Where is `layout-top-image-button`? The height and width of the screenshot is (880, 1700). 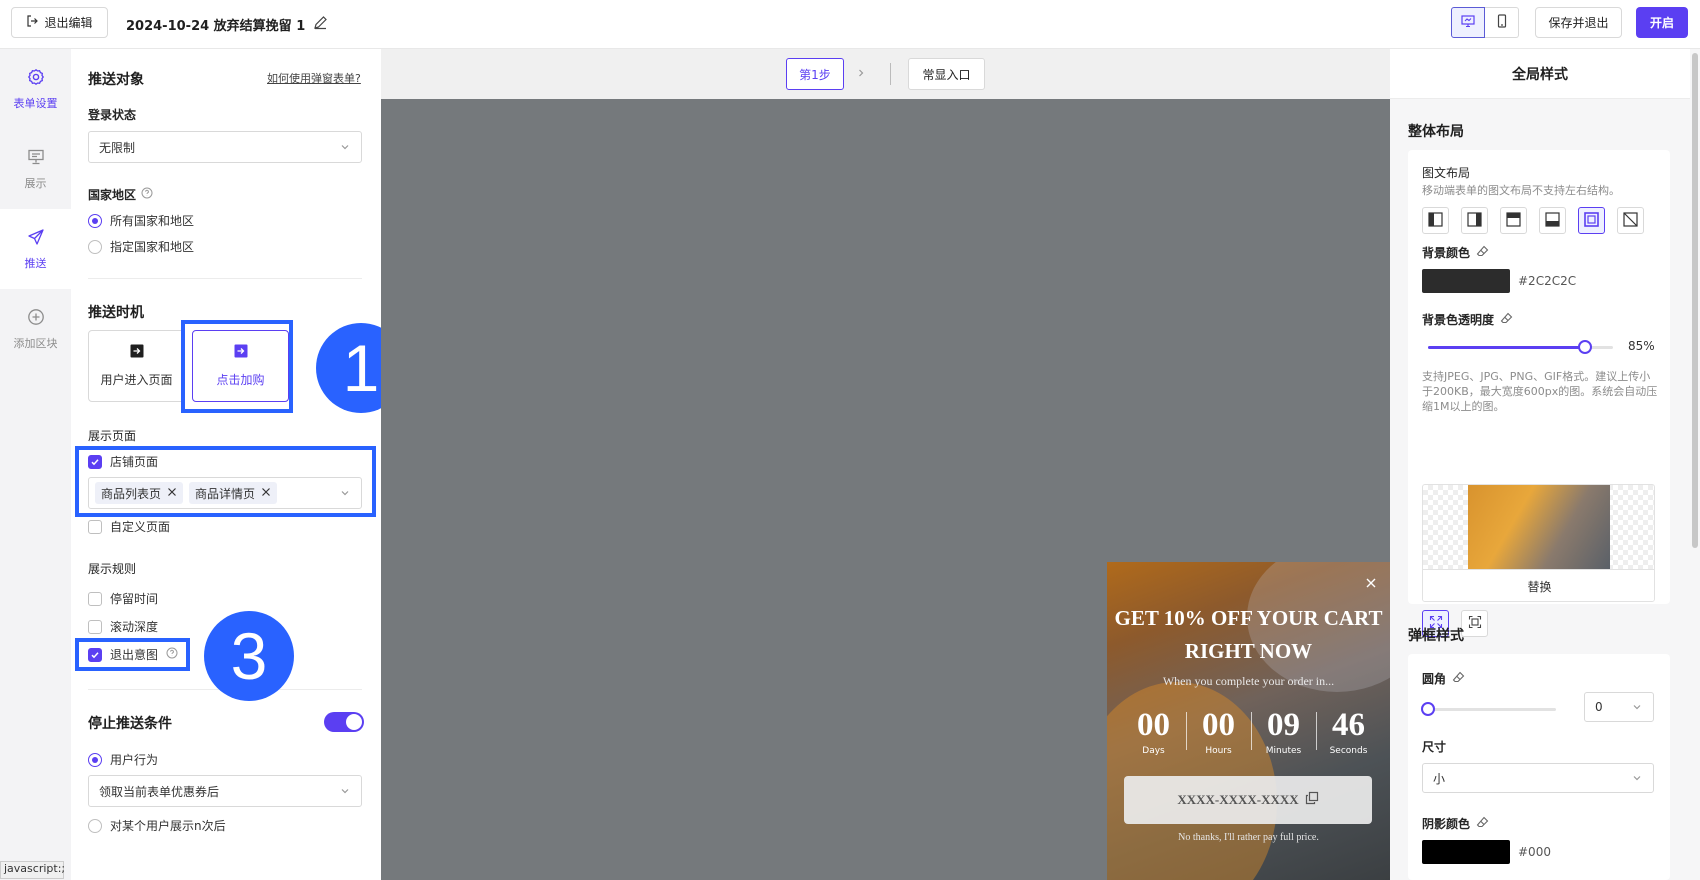 layout-top-image-button is located at coordinates (1513, 220).